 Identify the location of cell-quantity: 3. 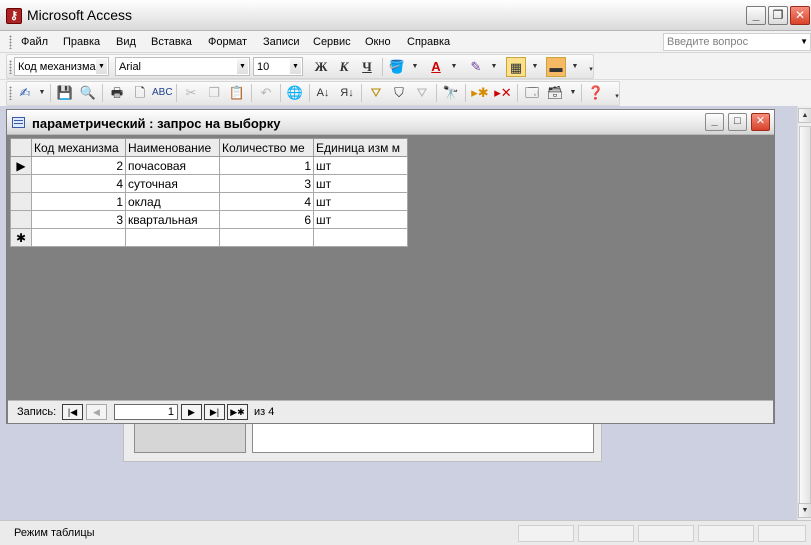
(266, 183).